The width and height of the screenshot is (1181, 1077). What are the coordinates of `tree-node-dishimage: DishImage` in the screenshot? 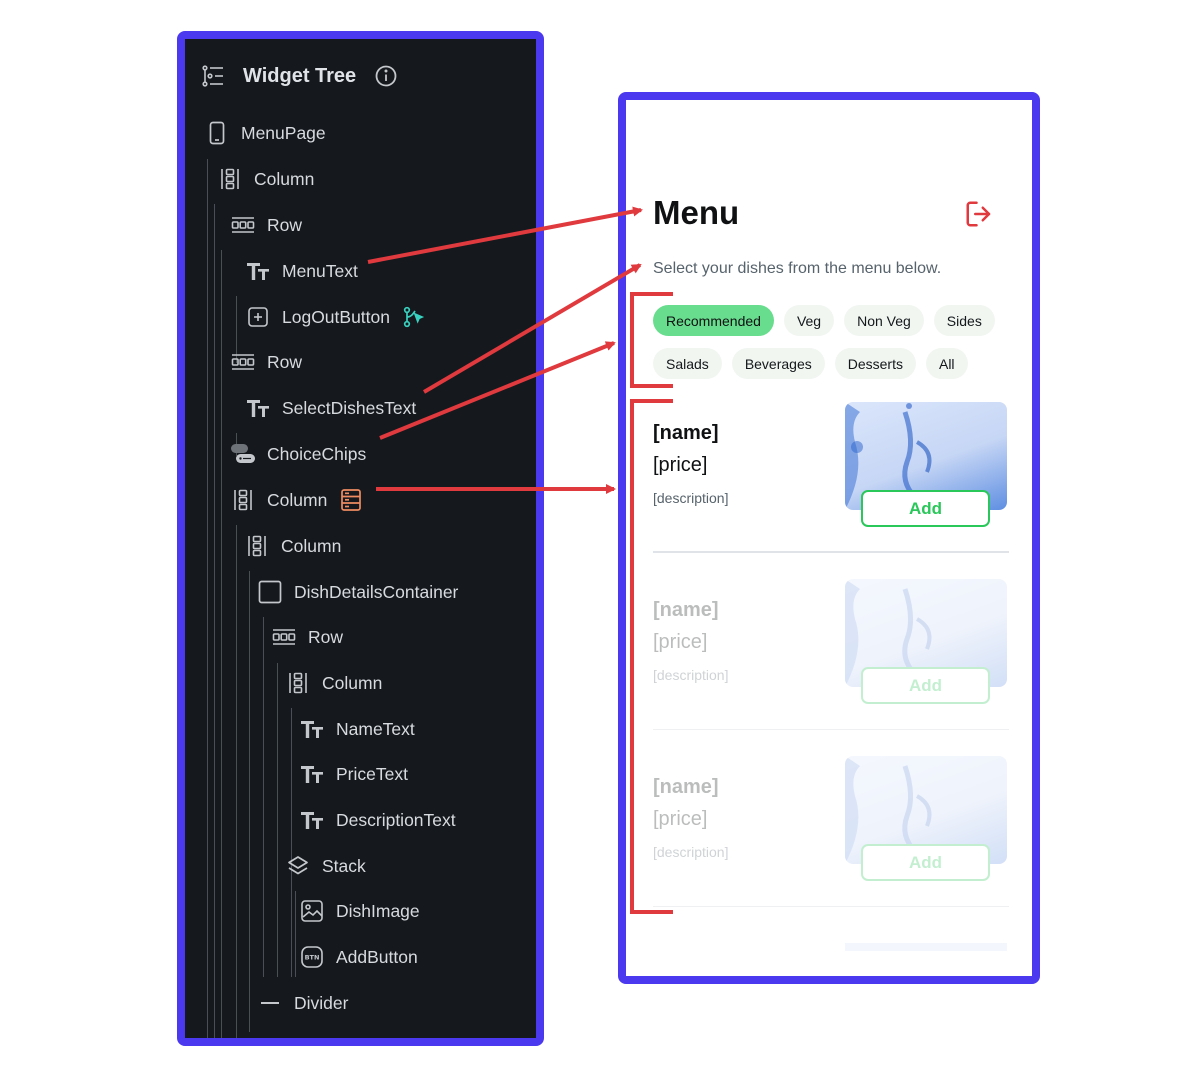 It's located at (360, 911).